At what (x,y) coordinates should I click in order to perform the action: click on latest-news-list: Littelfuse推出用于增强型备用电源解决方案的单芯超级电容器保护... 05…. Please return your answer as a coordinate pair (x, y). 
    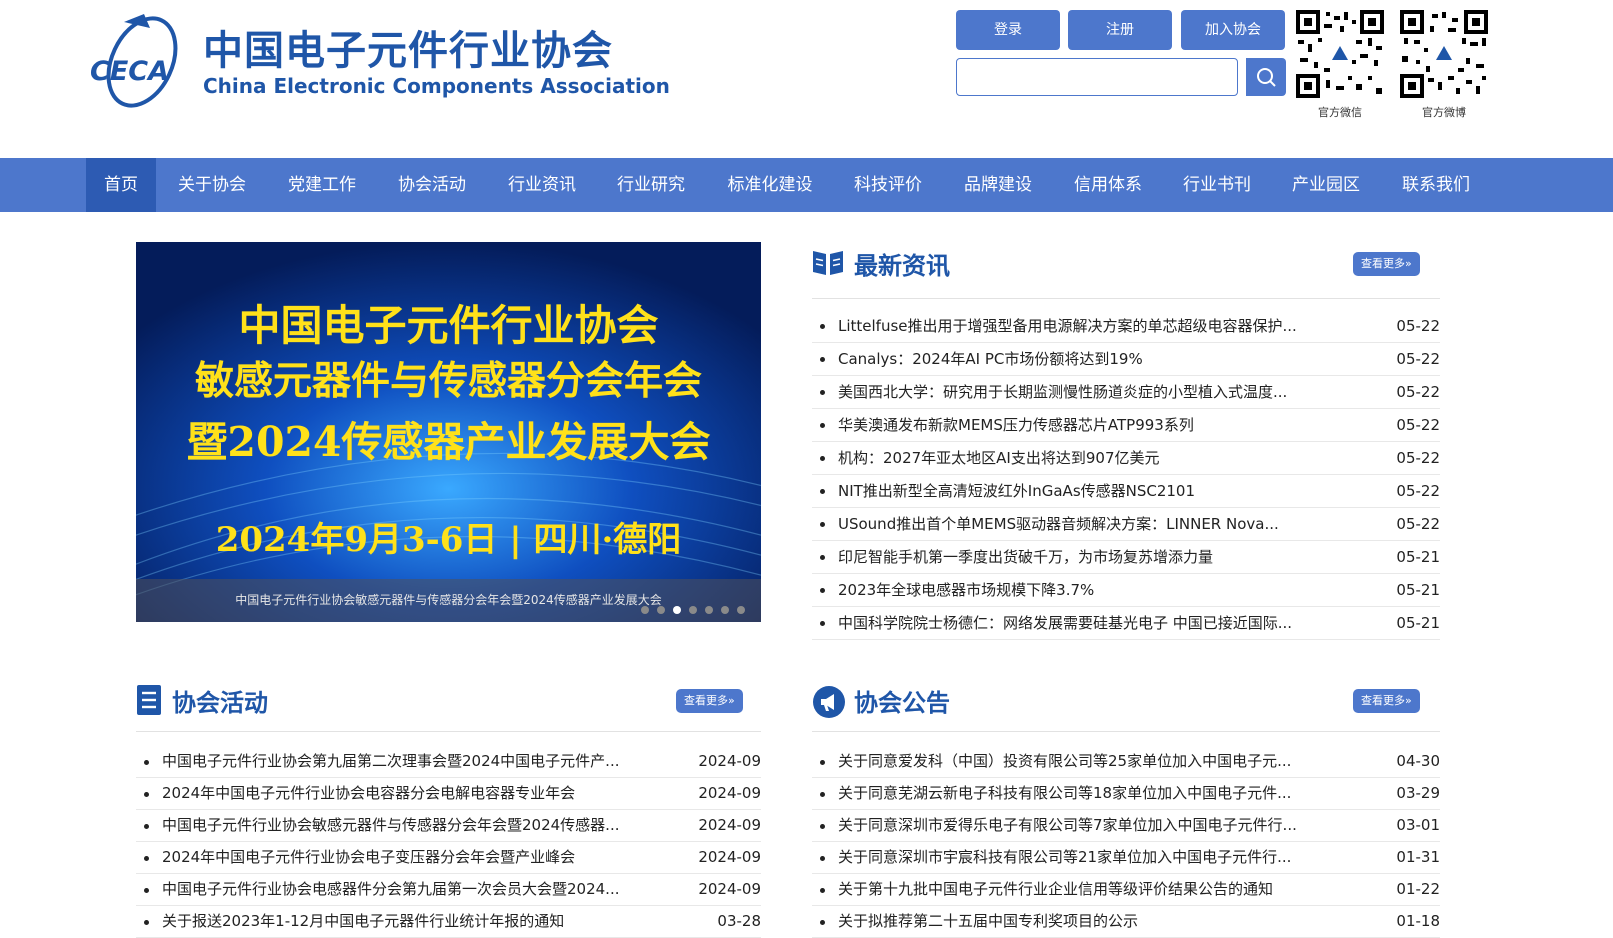
    Looking at the image, I should click on (1126, 475).